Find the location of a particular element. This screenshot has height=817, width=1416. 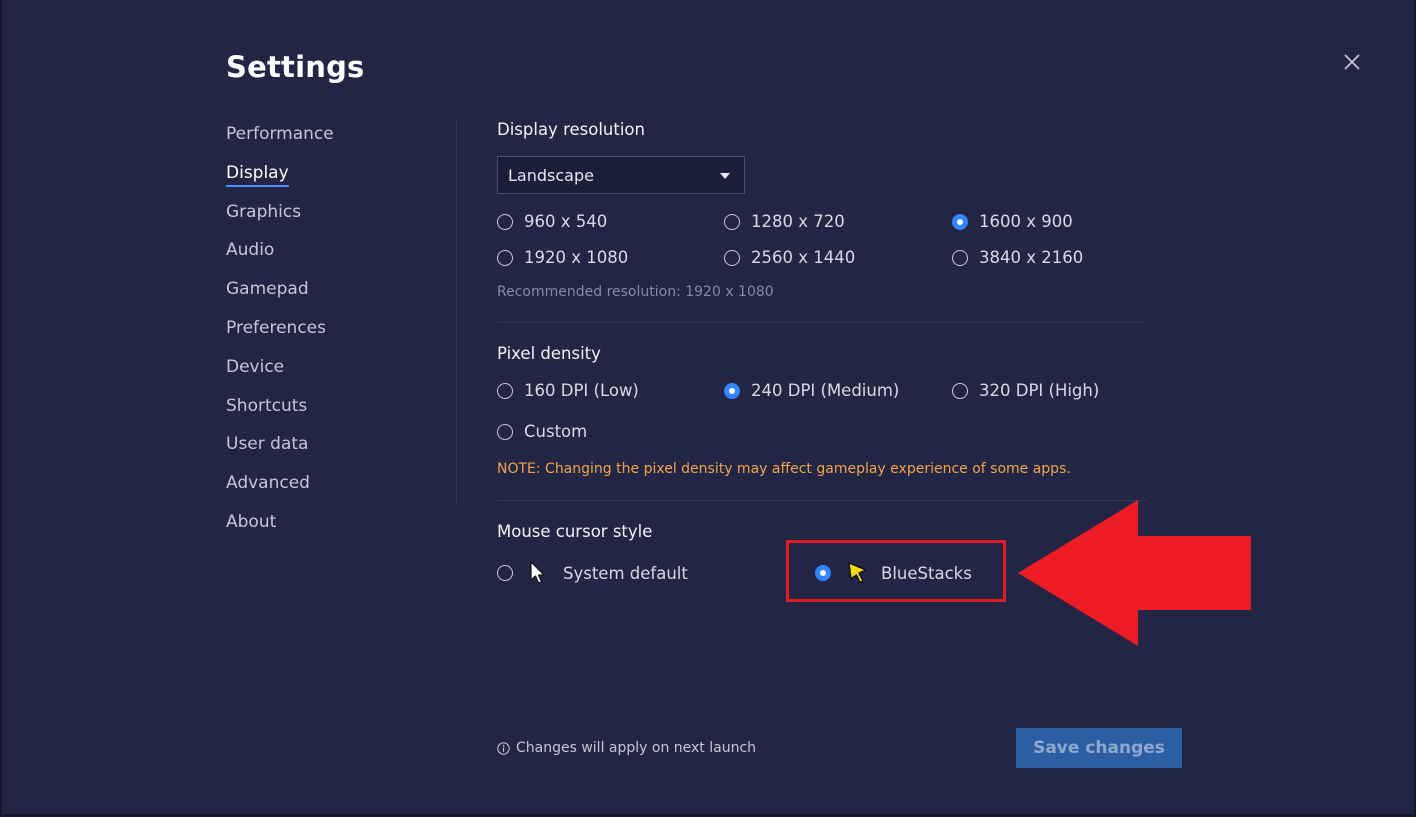

resolution-option-1280x720: 1280 x 720 is located at coordinates (784, 221).